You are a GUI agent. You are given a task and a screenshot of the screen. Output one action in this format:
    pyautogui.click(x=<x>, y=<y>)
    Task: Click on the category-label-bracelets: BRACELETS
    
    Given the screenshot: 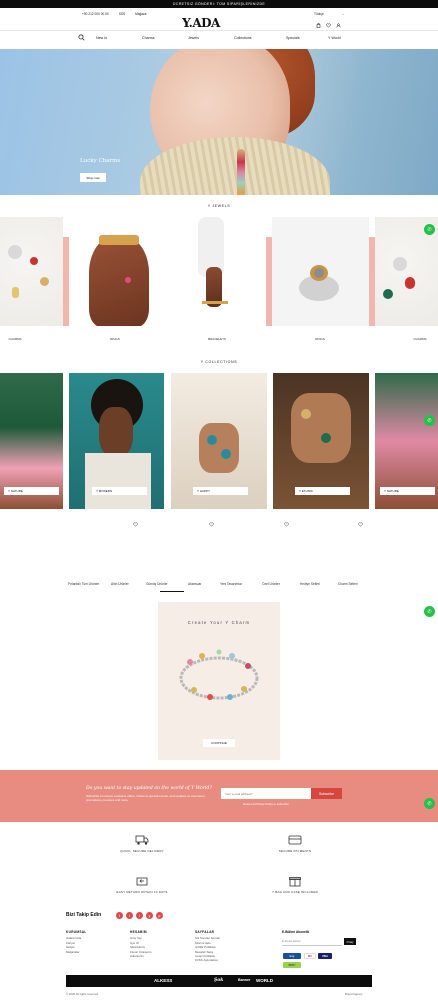 What is the action you would take?
    pyautogui.click(x=217, y=339)
    